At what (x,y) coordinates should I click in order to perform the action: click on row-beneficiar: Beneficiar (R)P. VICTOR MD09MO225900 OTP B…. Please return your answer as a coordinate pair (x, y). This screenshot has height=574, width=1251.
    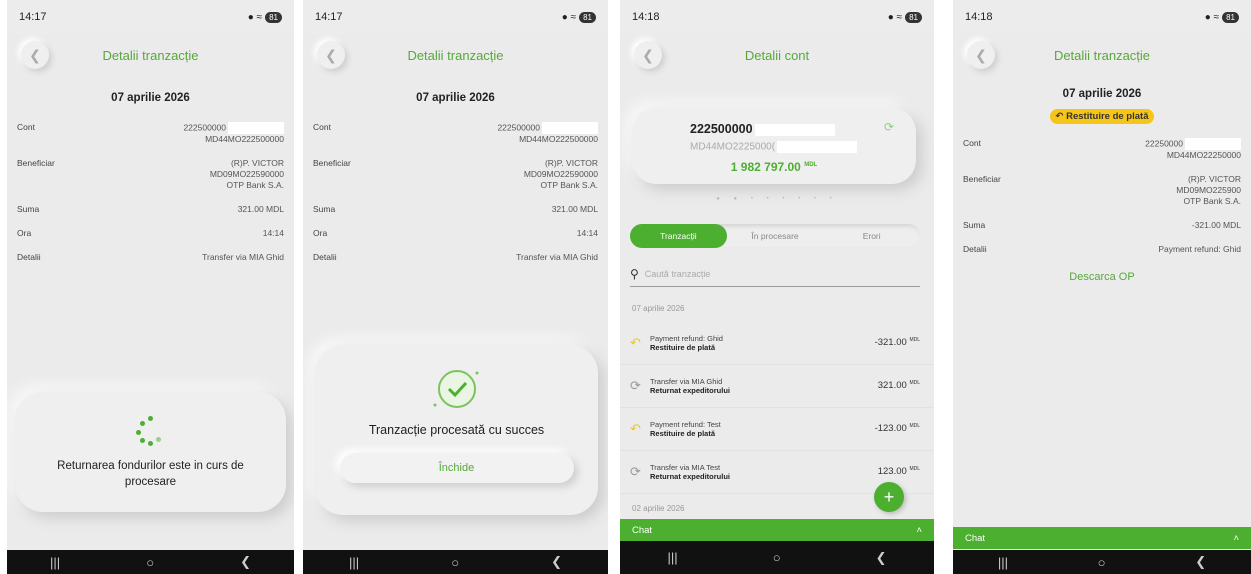
    Looking at the image, I should click on (1102, 190).